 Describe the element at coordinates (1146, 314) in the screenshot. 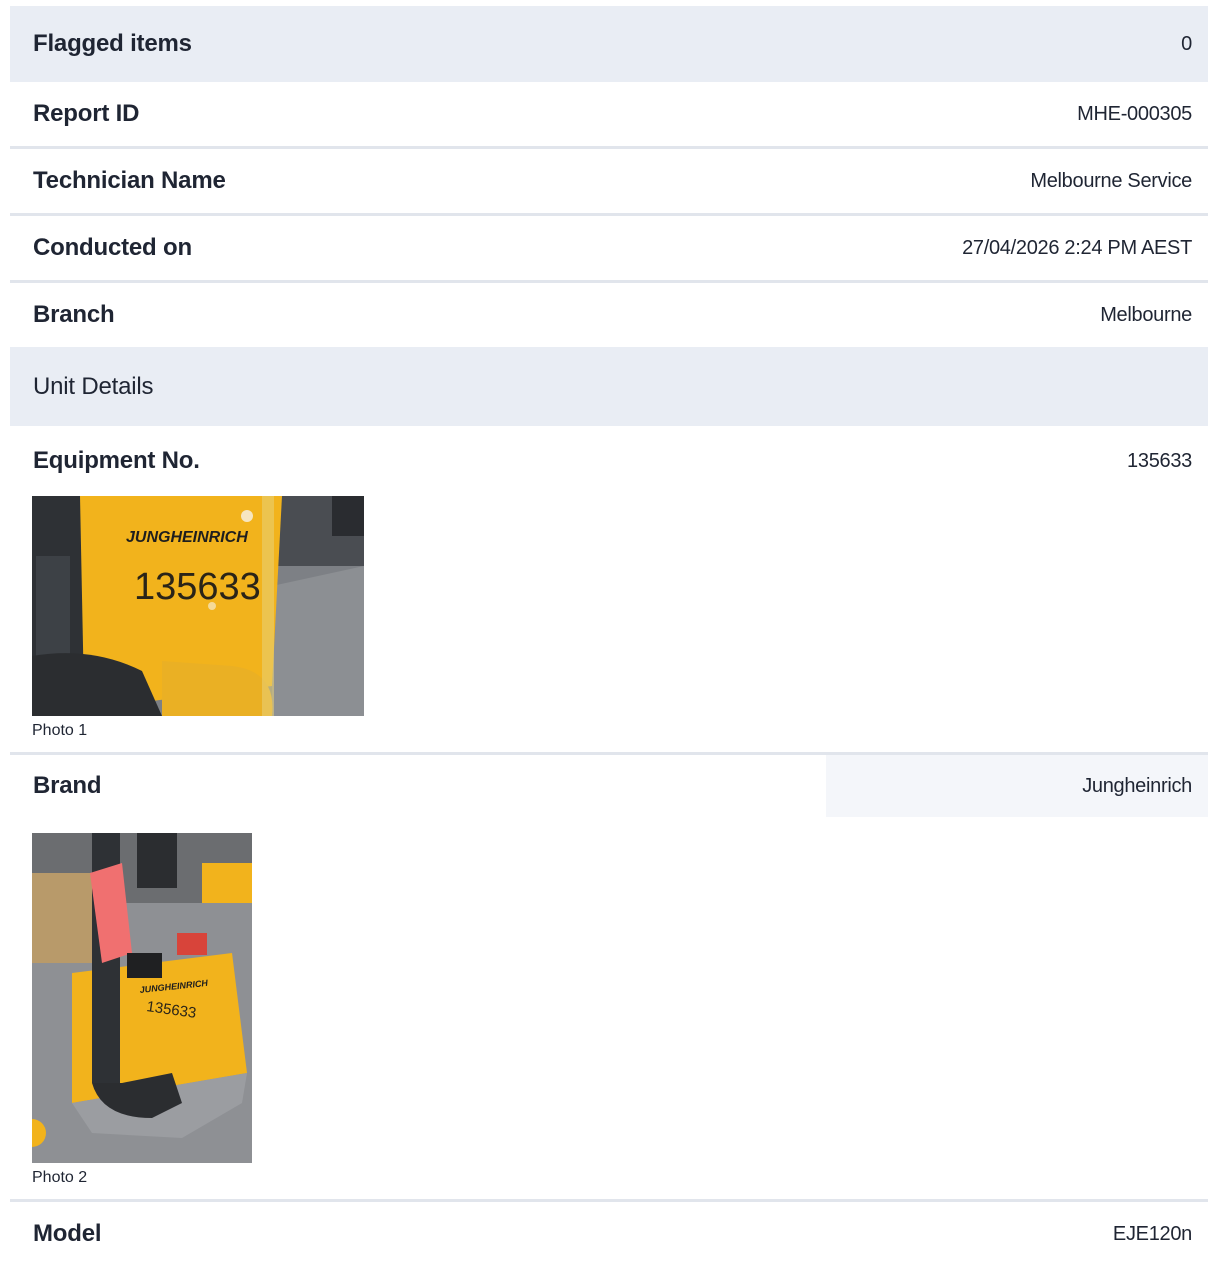

I see `branch-value: Melbourne` at that location.